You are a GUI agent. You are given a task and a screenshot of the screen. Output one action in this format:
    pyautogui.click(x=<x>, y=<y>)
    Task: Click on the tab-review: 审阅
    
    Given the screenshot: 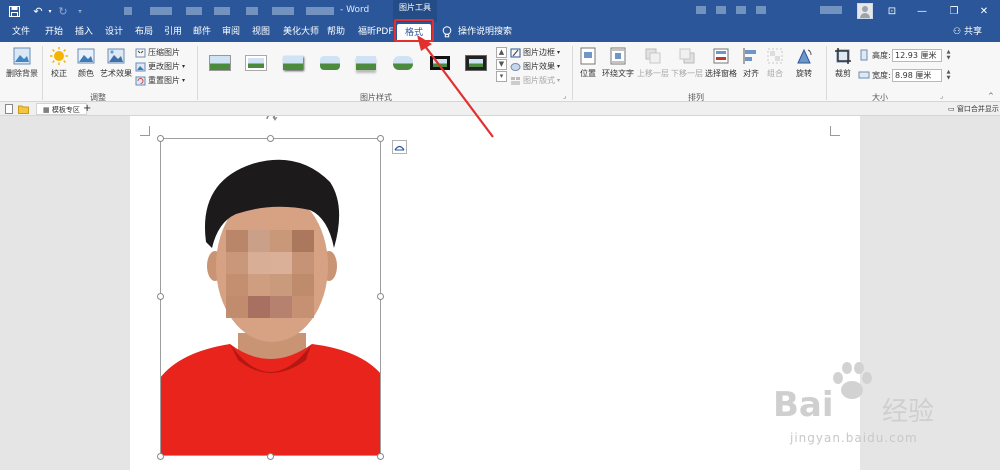 What is the action you would take?
    pyautogui.click(x=231, y=32)
    